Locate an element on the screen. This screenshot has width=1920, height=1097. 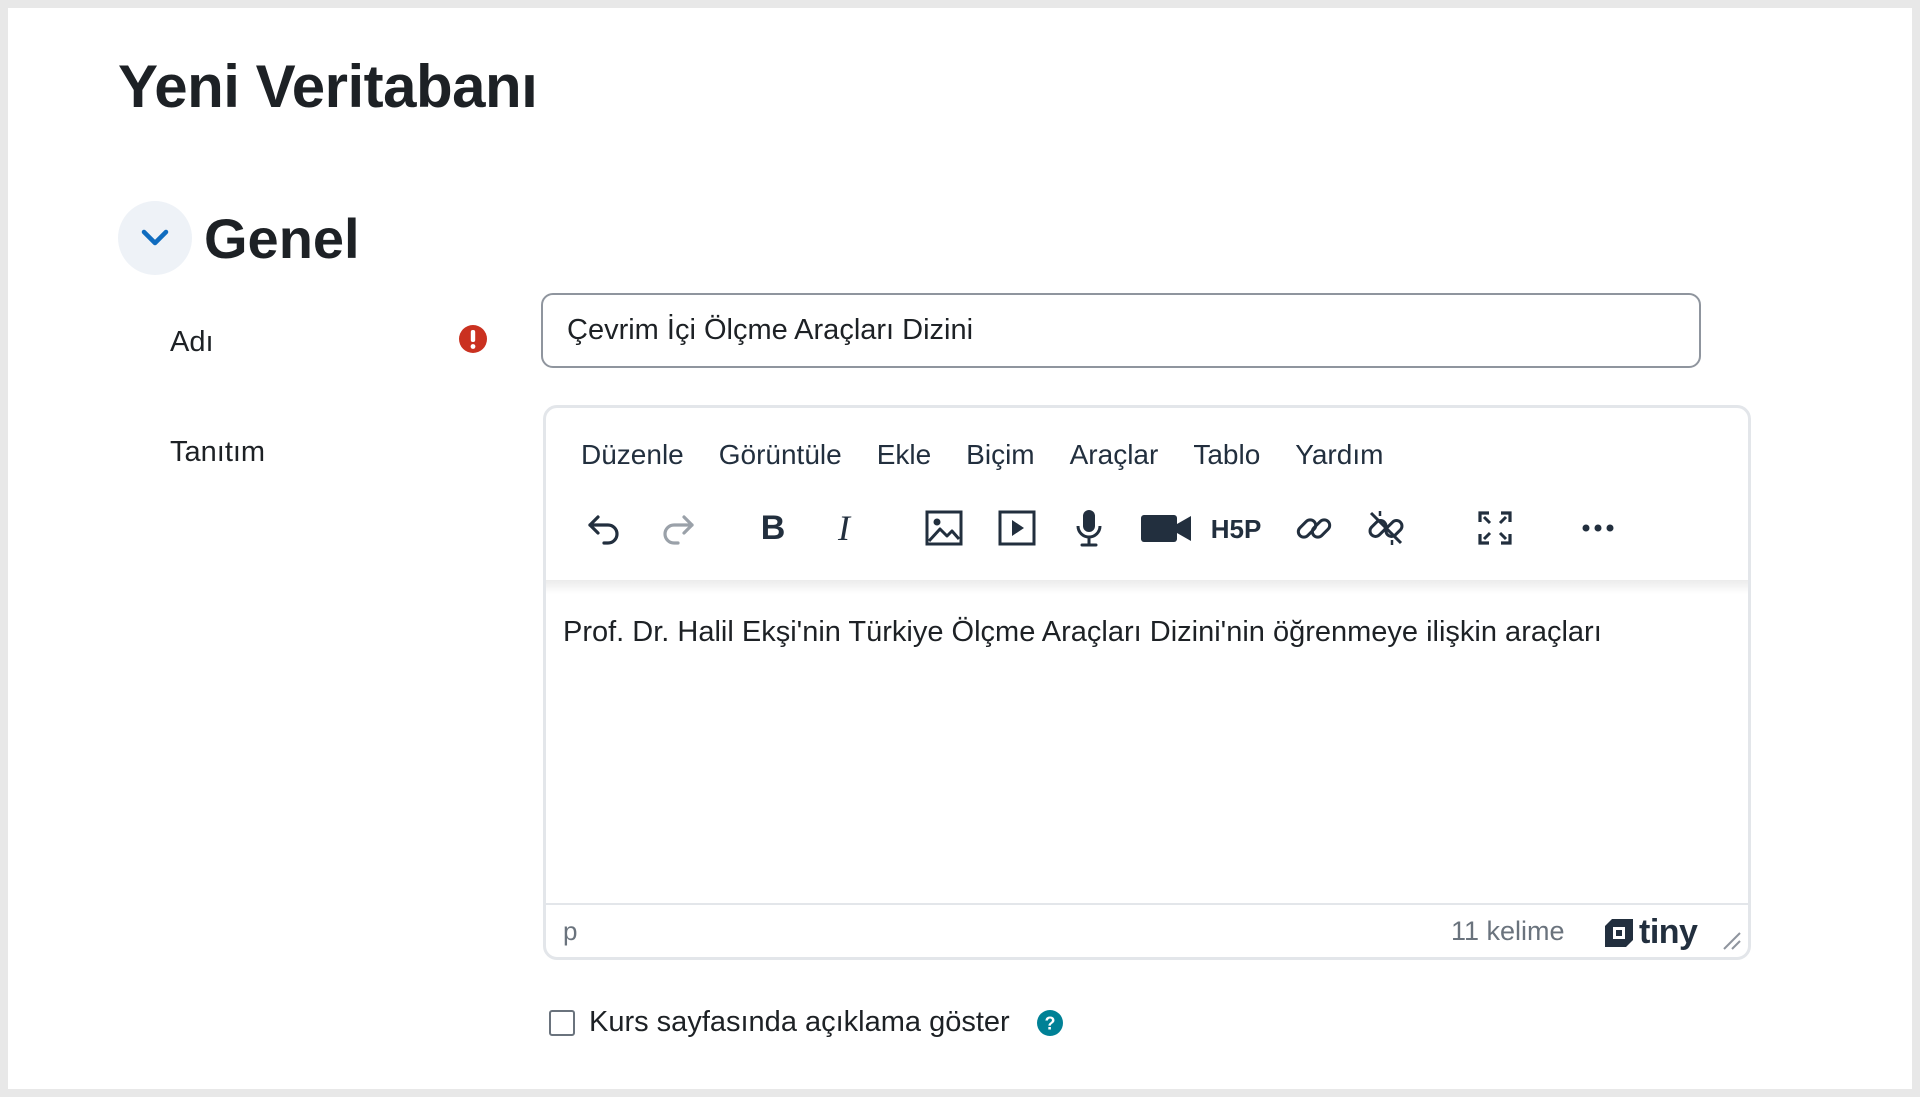
section-collapse-toggle is located at coordinates (155, 238).